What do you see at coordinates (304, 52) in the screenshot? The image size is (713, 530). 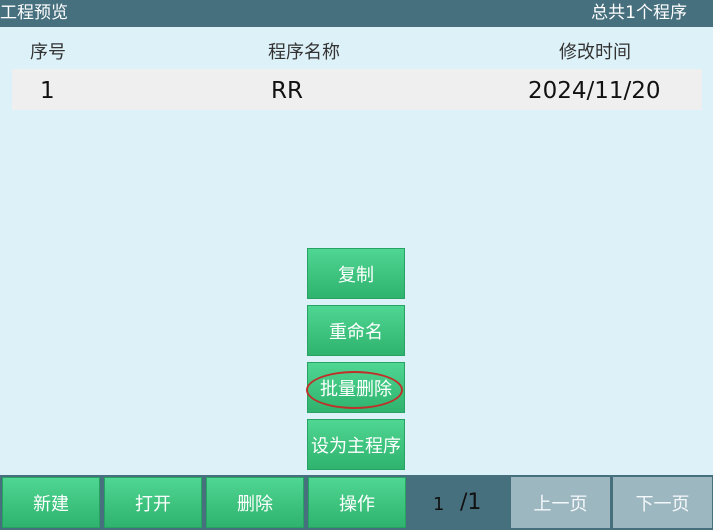 I see `column-header-name: 程序名称` at bounding box center [304, 52].